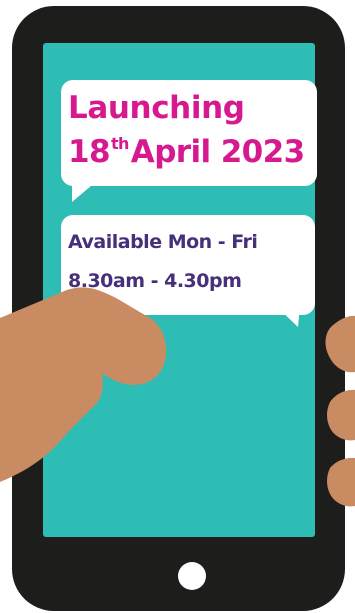  Describe the element at coordinates (89, 152) in the screenshot. I see `launch-day: 18` at that location.